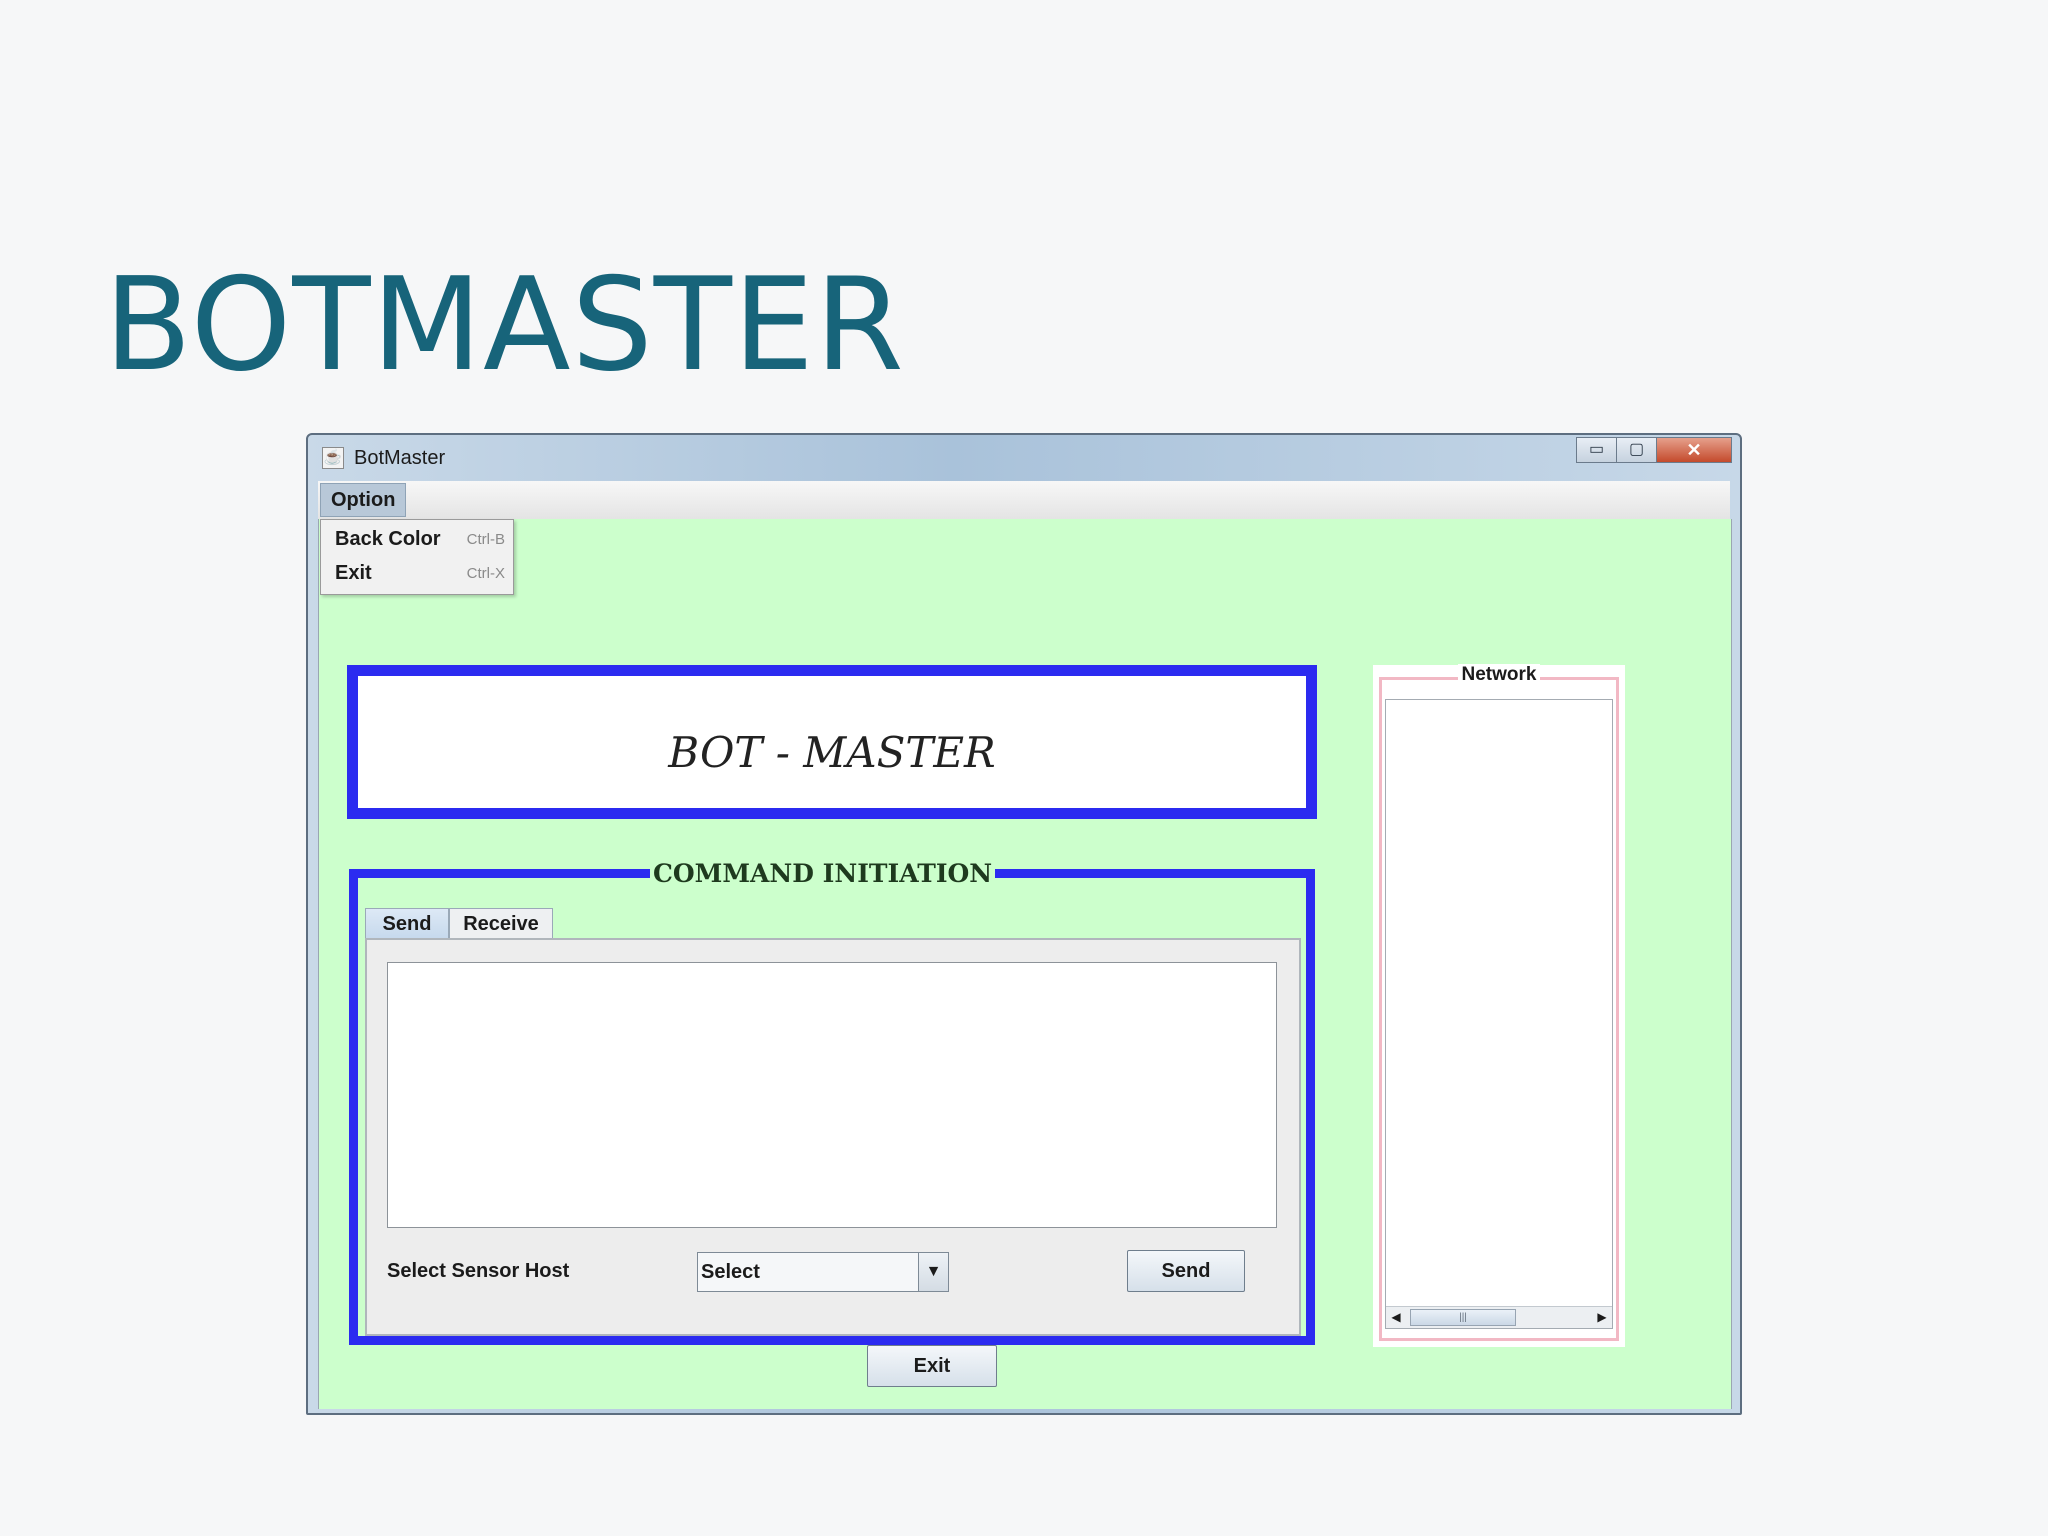 The image size is (2048, 1536). Describe the element at coordinates (388, 539) in the screenshot. I see `menu-item-label: Back Color` at that location.